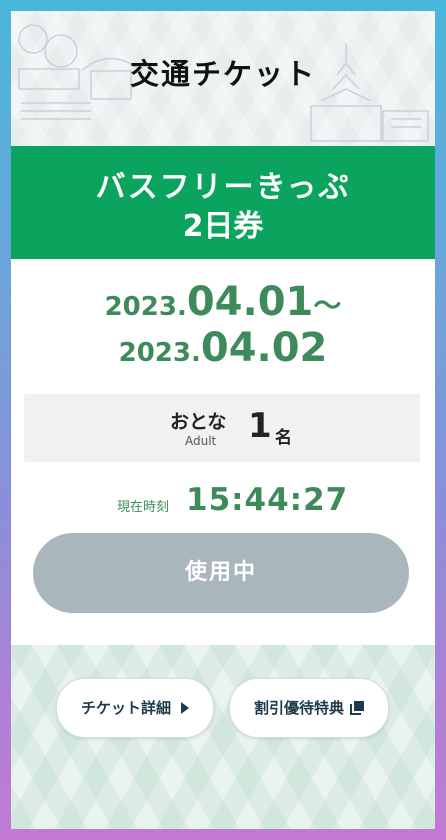 Image resolution: width=446 pixels, height=840 pixels. I want to click on validity-end: 2023.04.02, so click(223, 348).